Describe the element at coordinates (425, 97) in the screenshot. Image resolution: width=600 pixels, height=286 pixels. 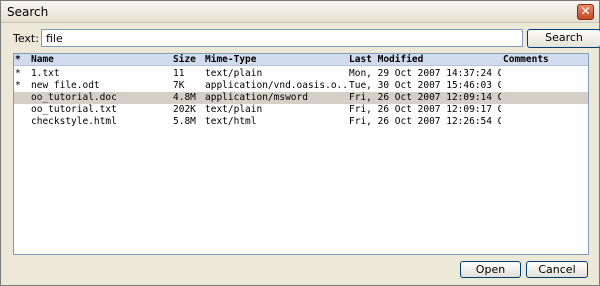
I see `row-last-modified: Fri, 26 Oct 2007 12:09:14 GMT` at that location.